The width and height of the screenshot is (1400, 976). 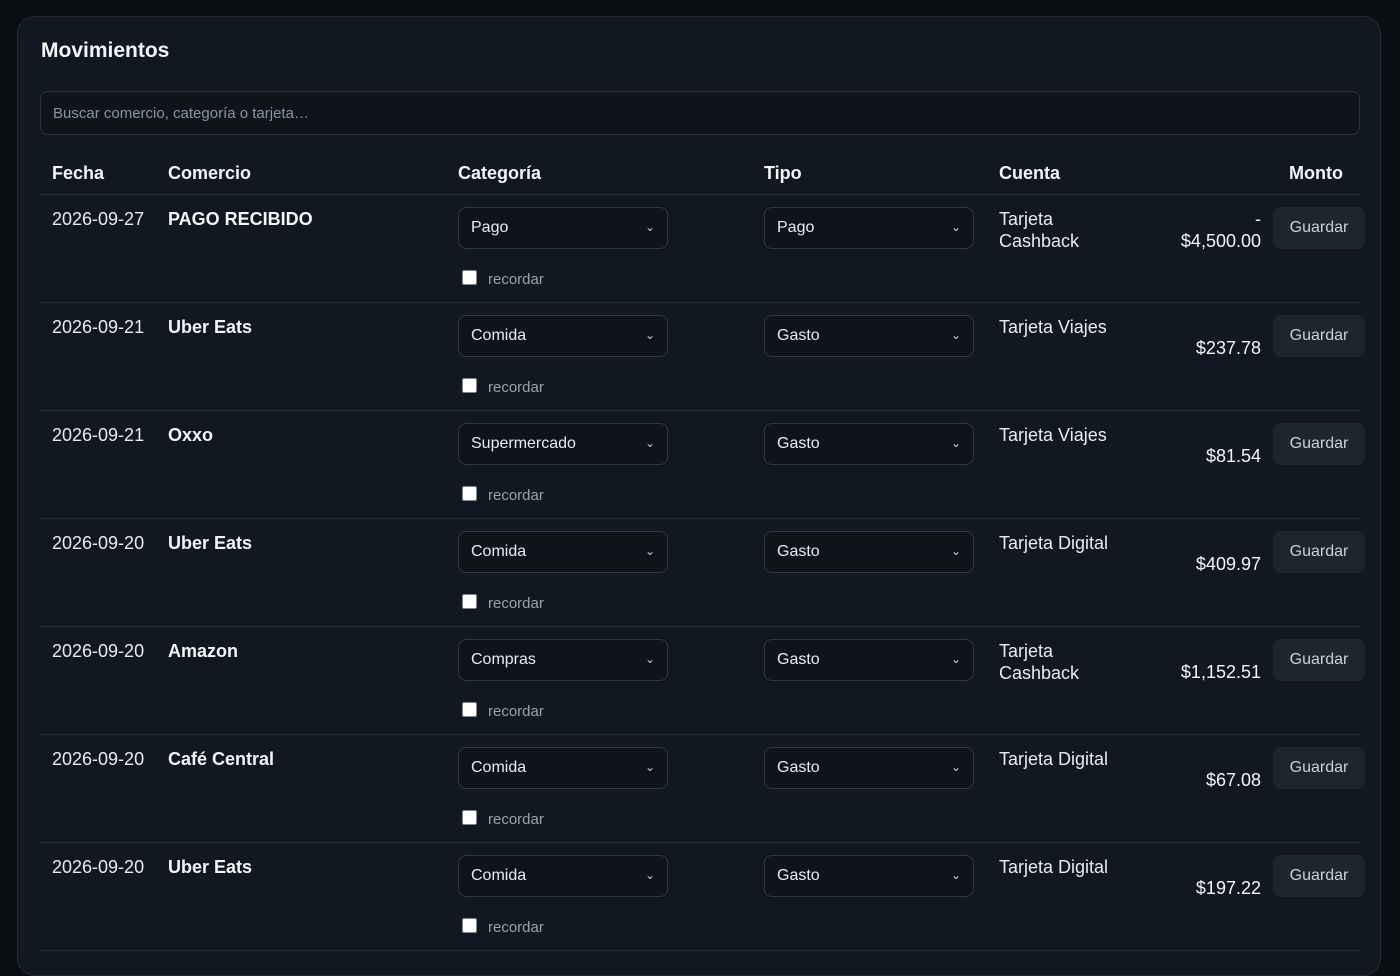 What do you see at coordinates (1228, 564) in the screenshot?
I see `row-amount: $409.97` at bounding box center [1228, 564].